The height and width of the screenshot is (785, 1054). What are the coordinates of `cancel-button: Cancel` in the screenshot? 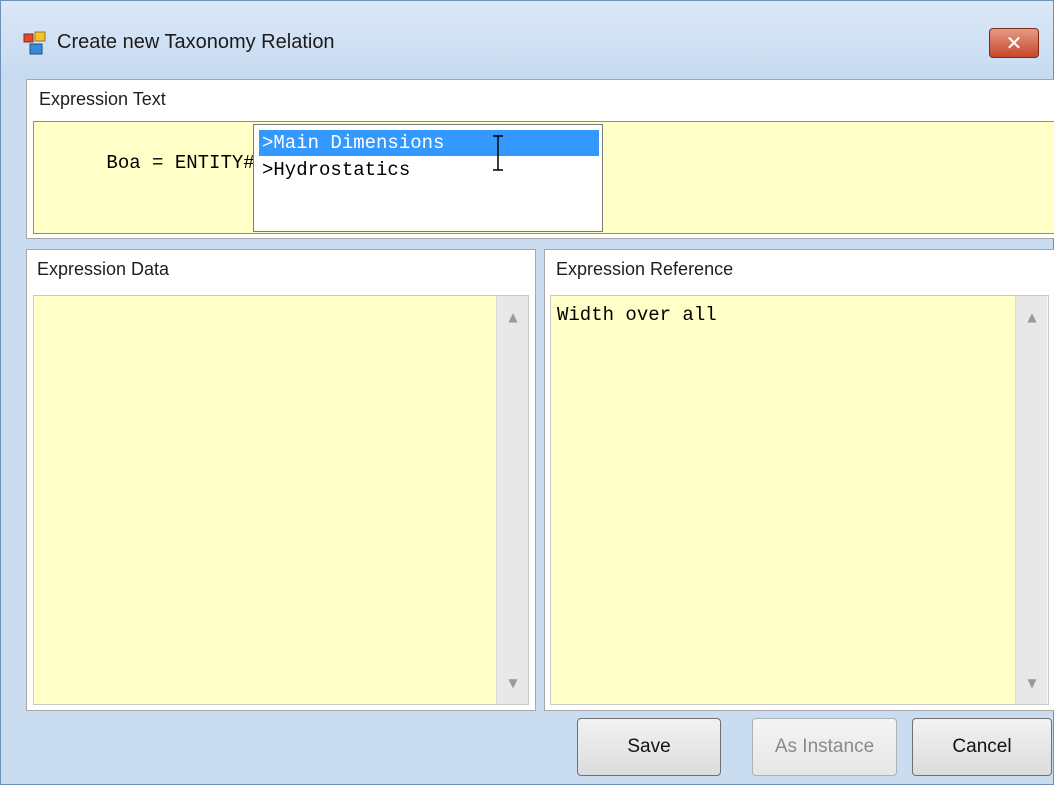 It's located at (982, 747).